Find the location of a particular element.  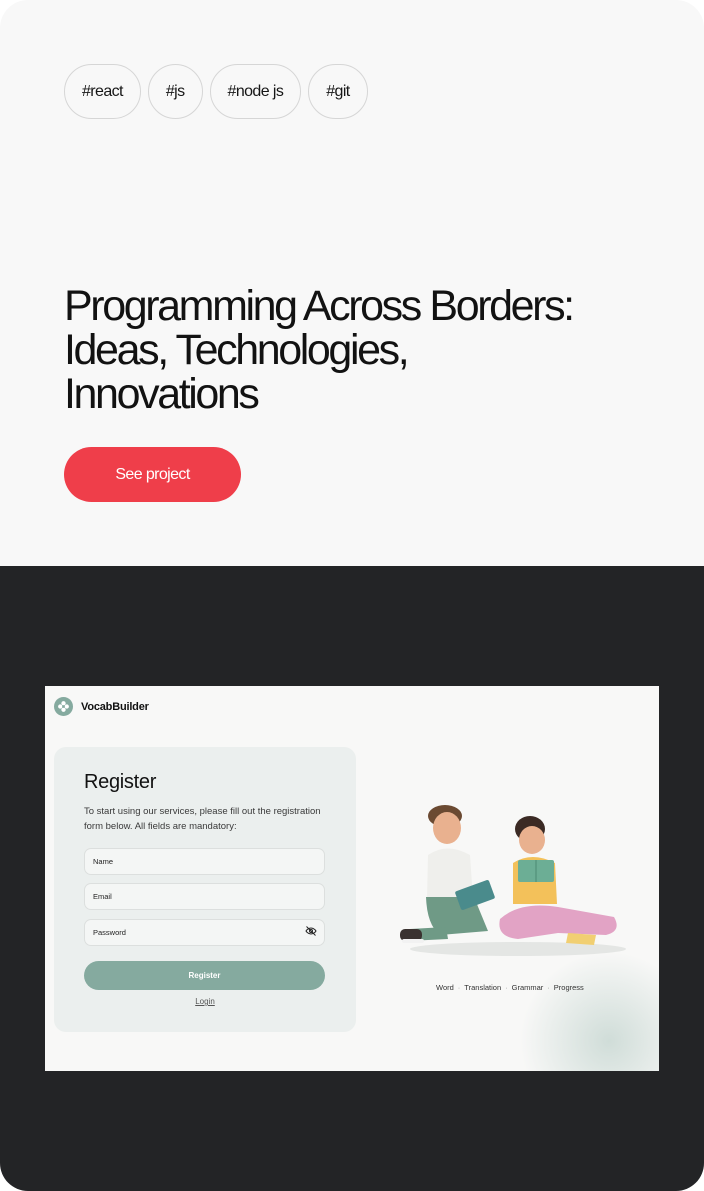

register-button: Register is located at coordinates (204, 975).